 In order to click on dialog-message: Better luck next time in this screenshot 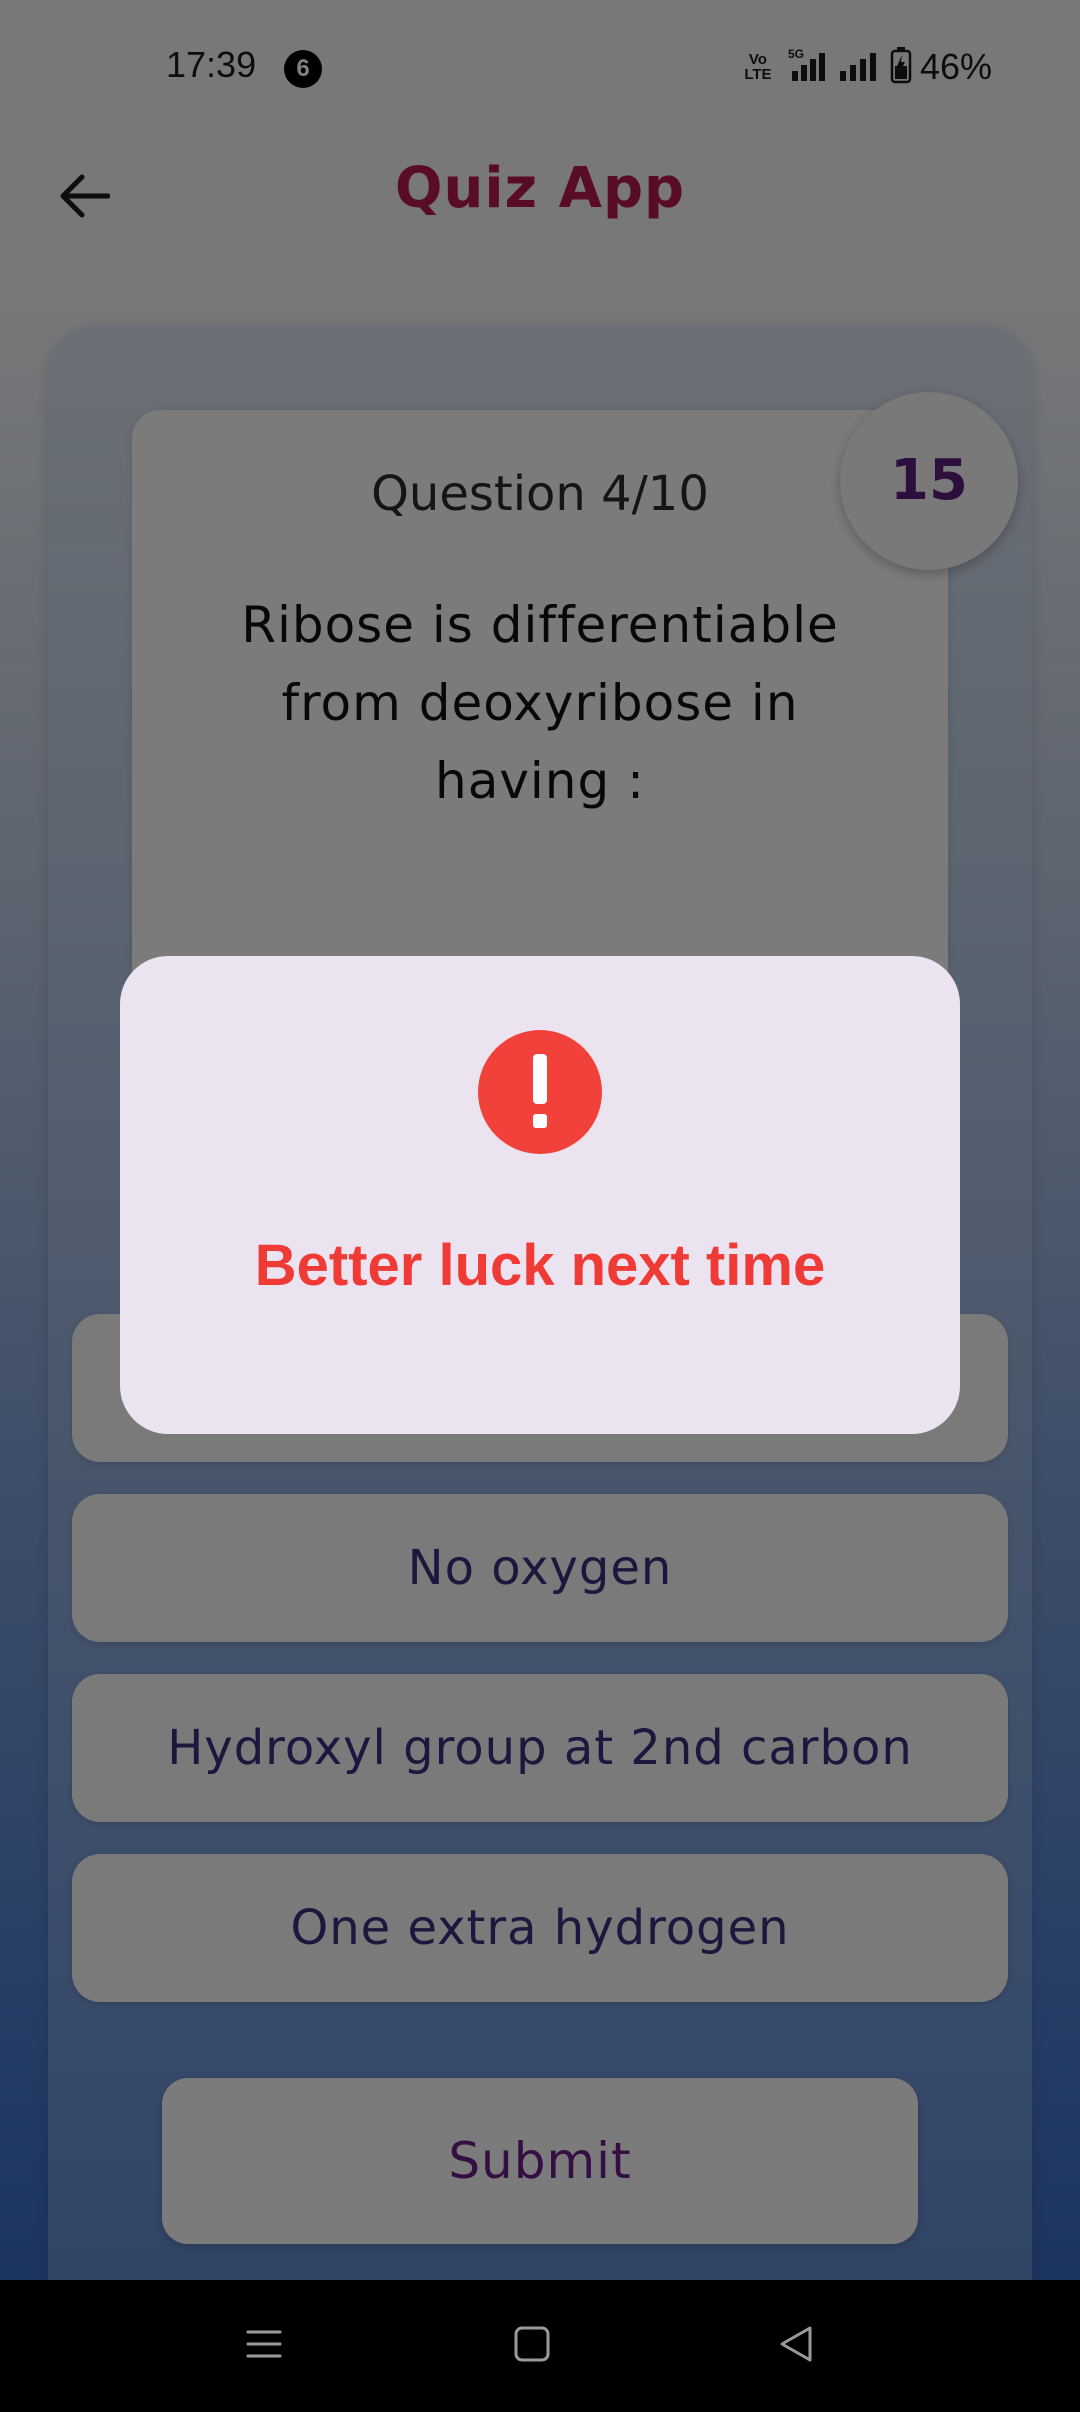, I will do `click(540, 1265)`.